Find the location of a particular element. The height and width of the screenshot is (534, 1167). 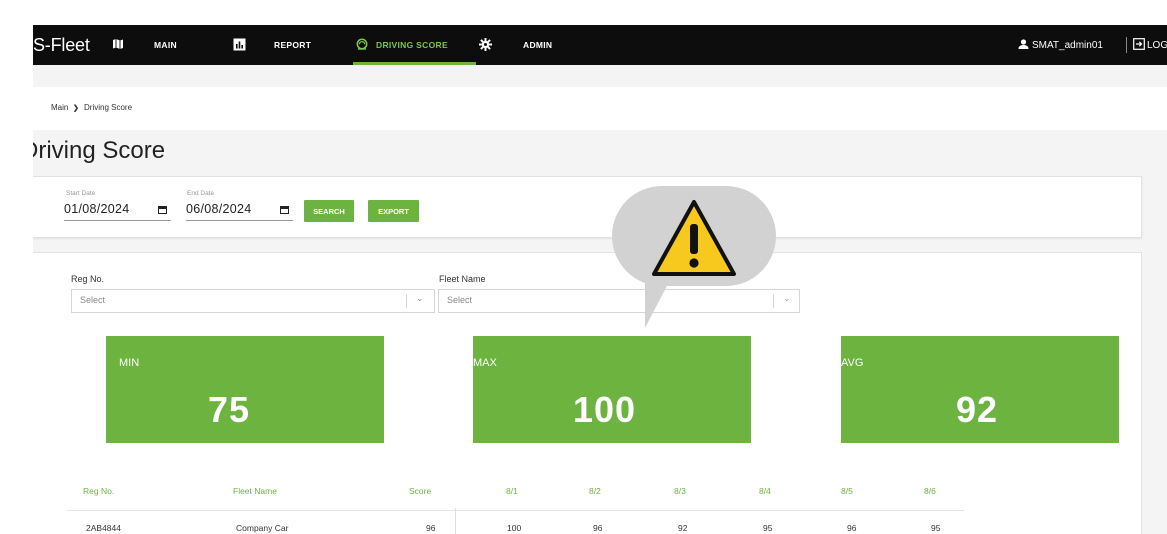

column-header: Reg No. is located at coordinates (99, 491).